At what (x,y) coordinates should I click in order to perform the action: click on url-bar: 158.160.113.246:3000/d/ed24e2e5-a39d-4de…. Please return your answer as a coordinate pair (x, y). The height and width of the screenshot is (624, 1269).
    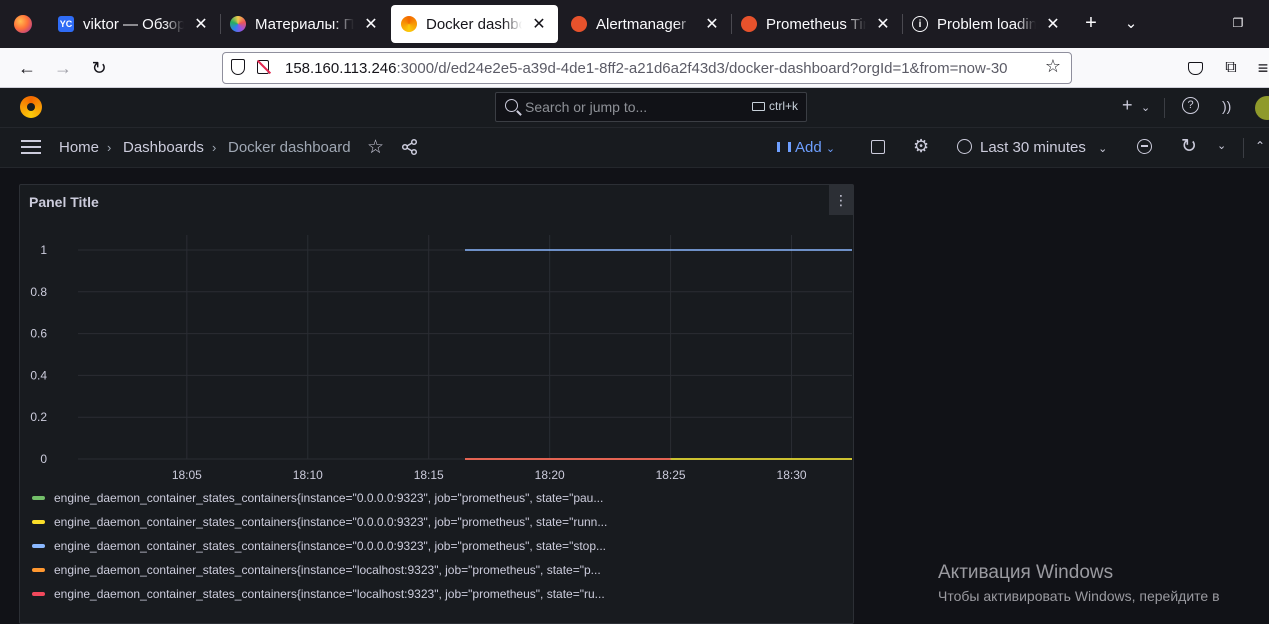
    Looking at the image, I should click on (647, 68).